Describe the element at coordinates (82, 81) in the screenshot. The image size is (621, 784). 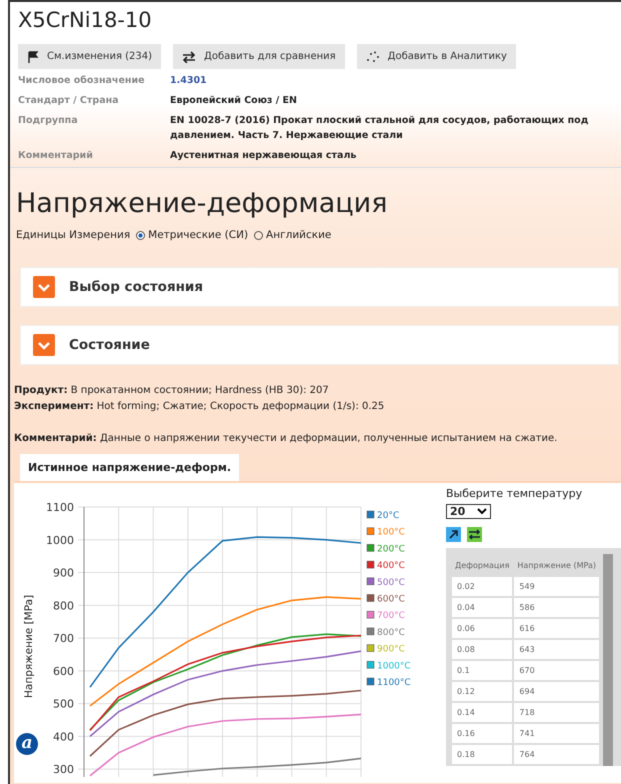
I see `property-label: Числовое обозначение` at that location.